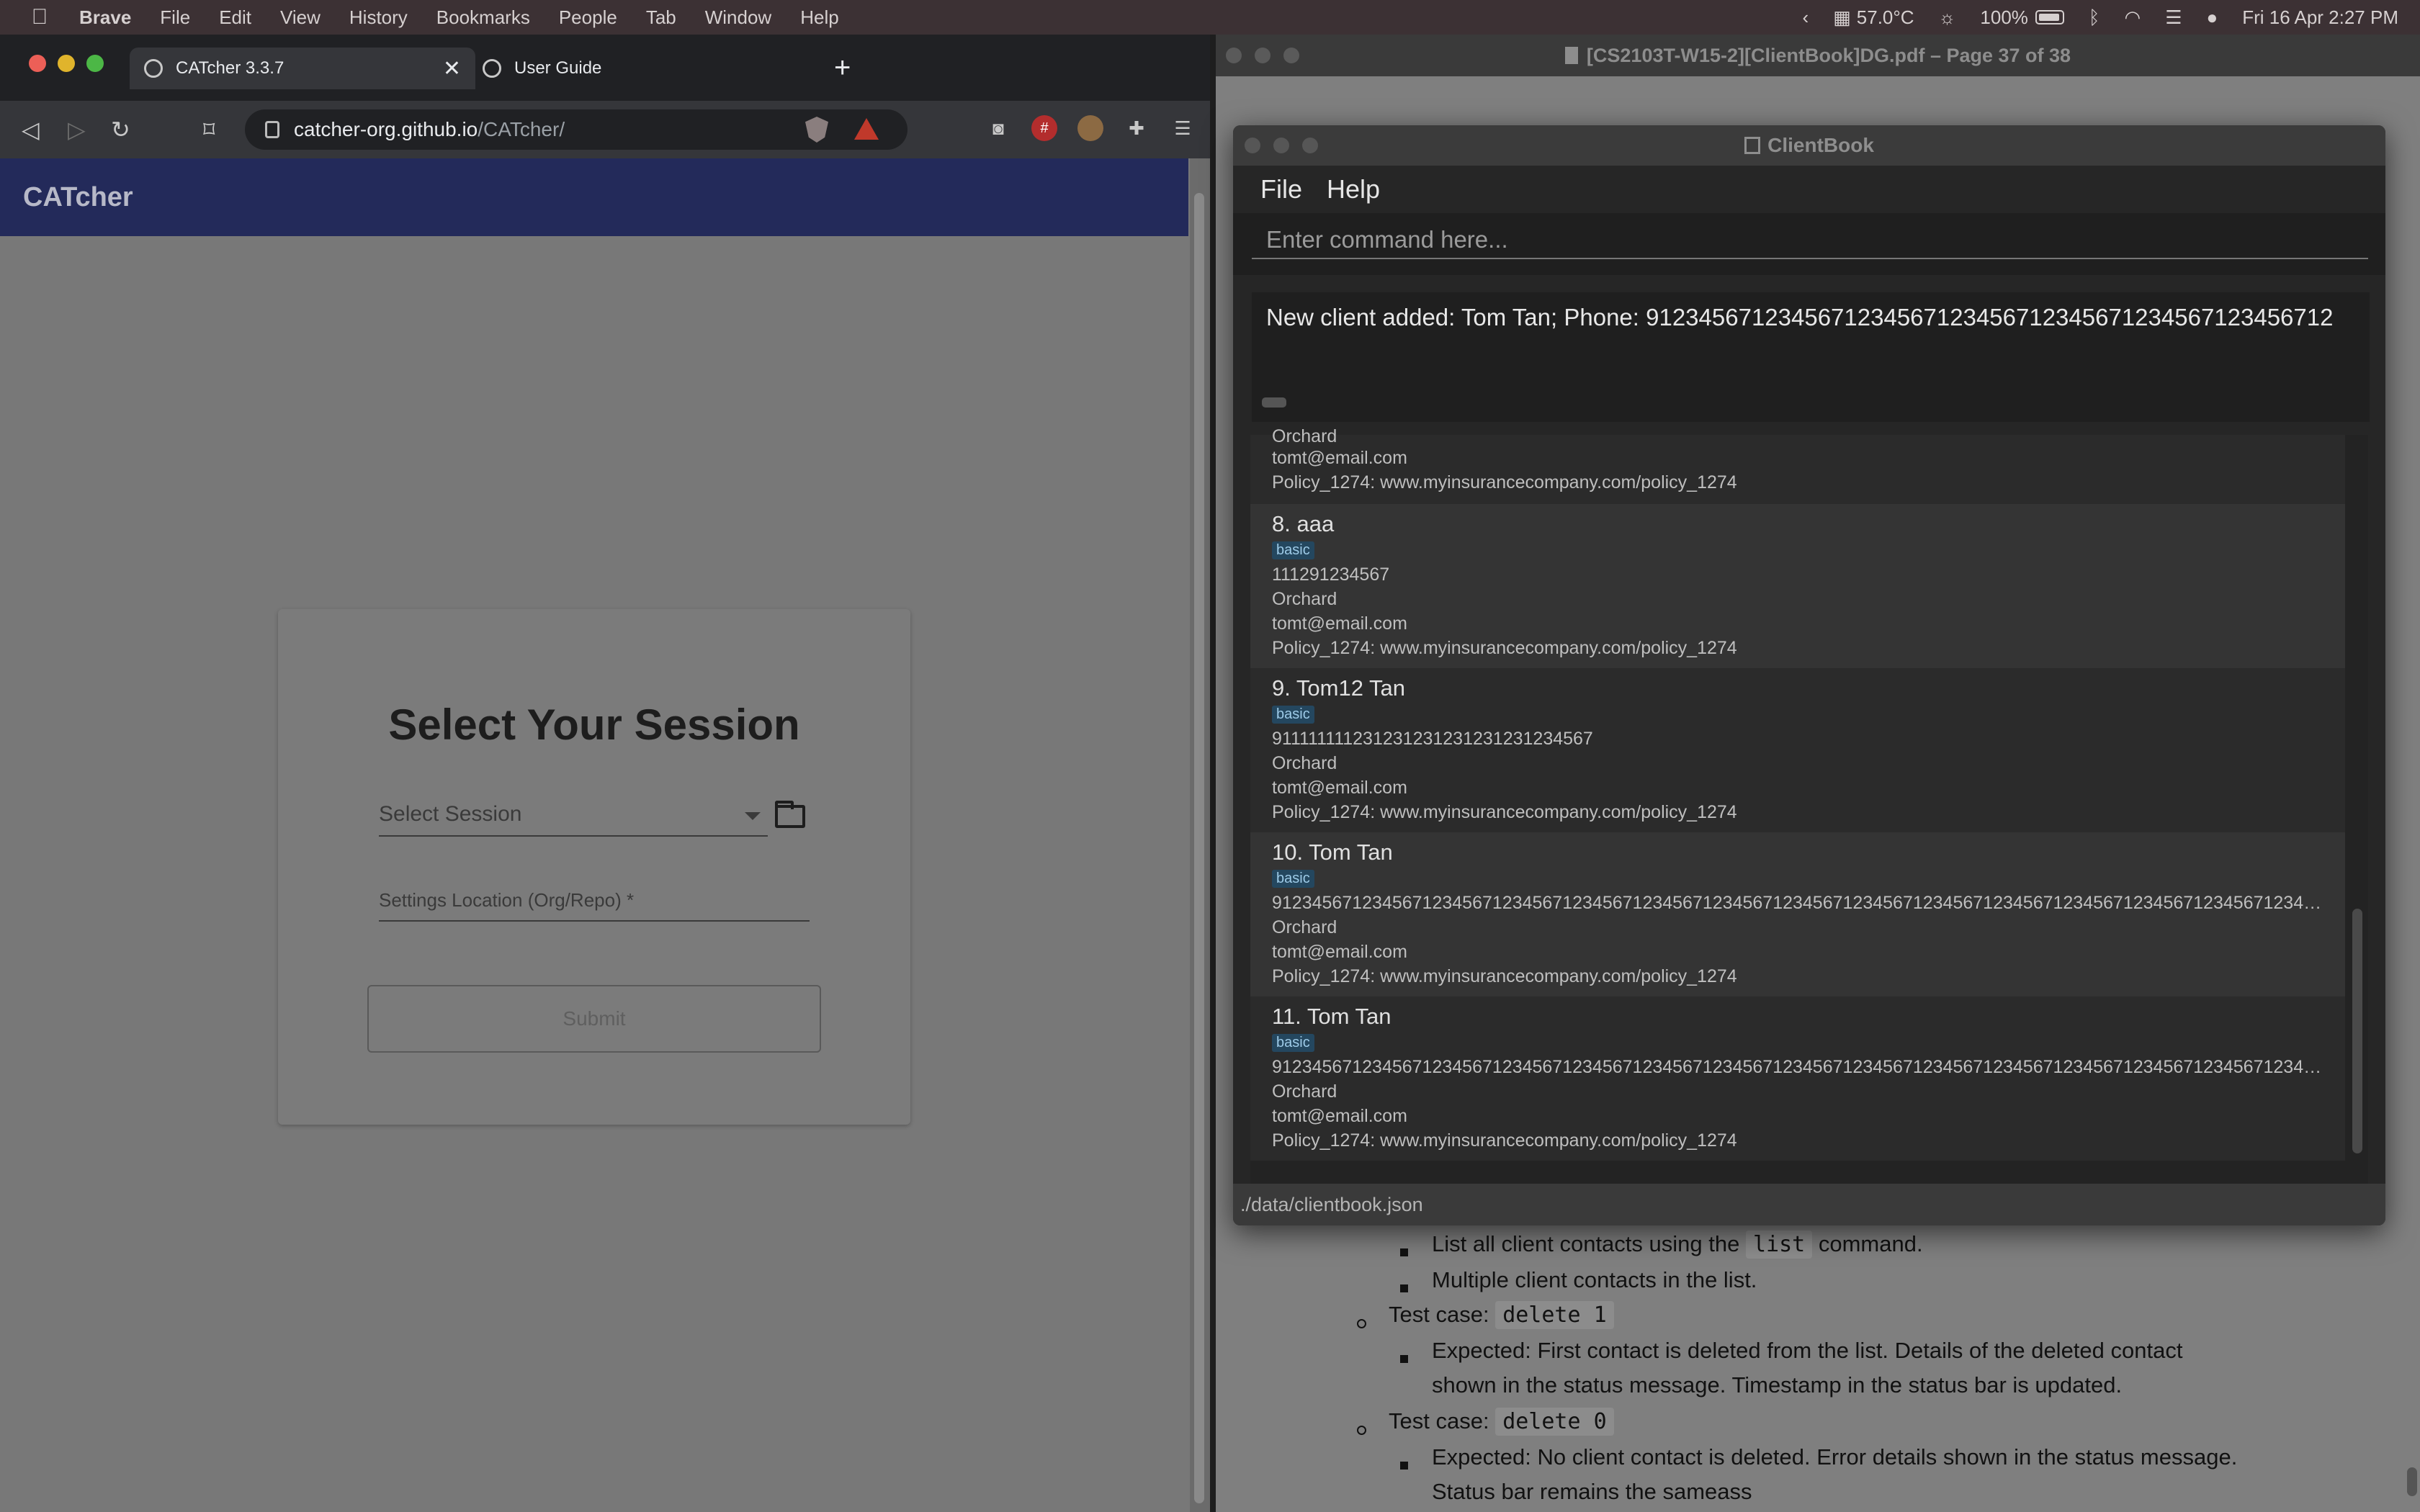 Image resolution: width=2420 pixels, height=1512 pixels. Describe the element at coordinates (1274, 402) in the screenshot. I see `result-scrollbar-thumb` at that location.